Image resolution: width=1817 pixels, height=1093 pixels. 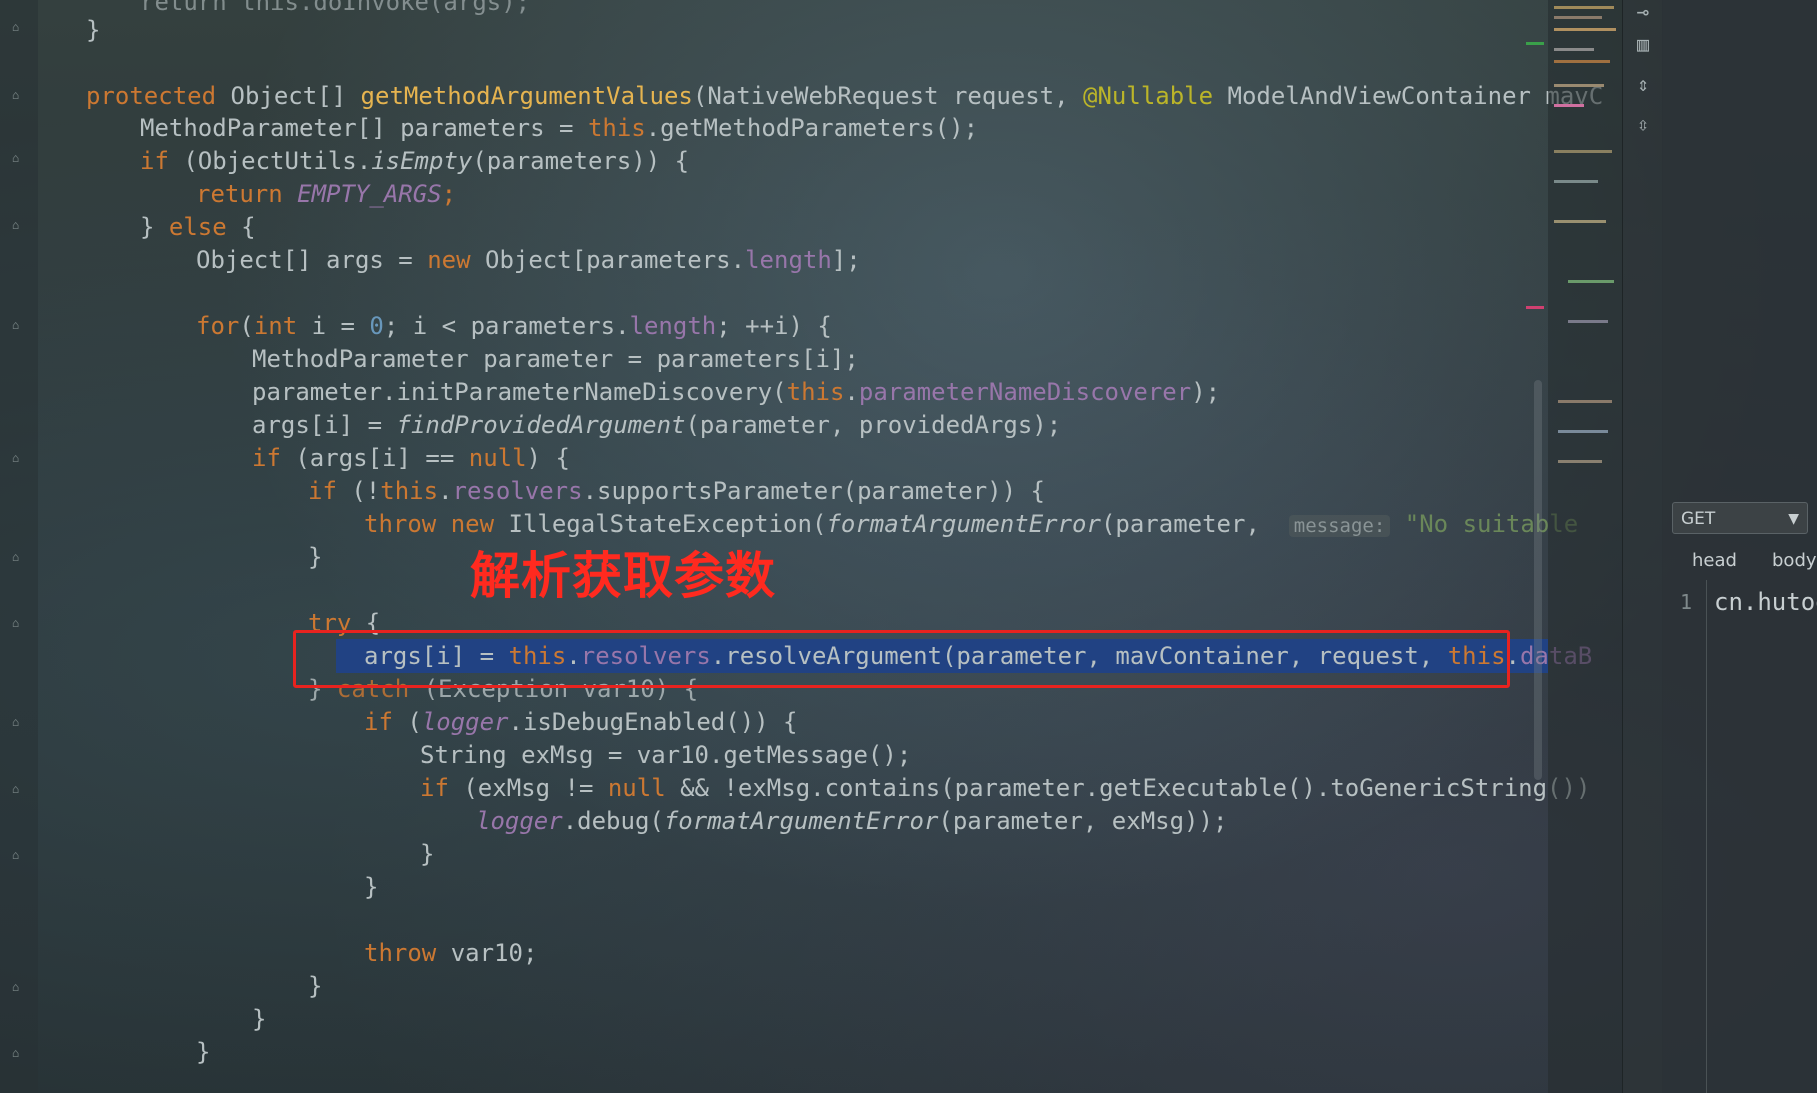 I want to click on http-method-select: GET ▼, so click(x=1740, y=518).